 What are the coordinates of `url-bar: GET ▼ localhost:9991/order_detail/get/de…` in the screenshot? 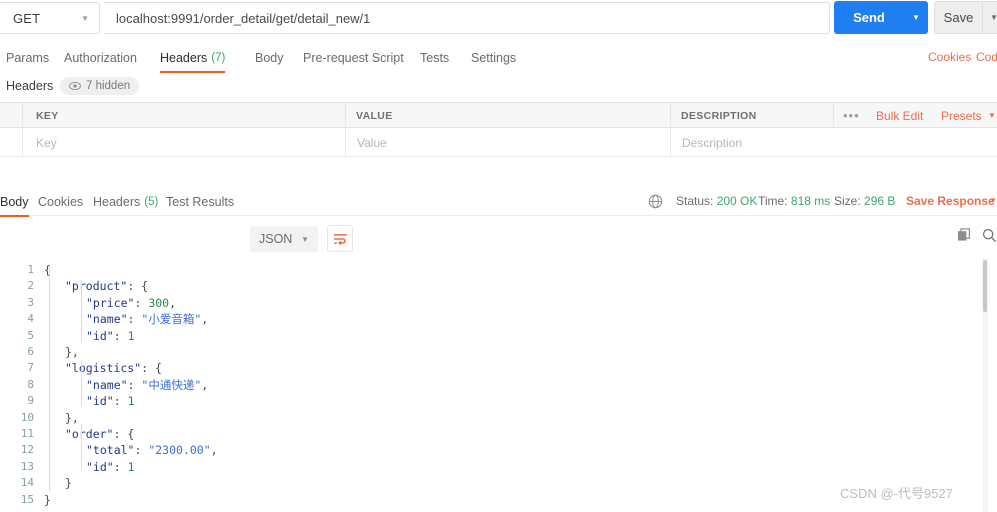 It's located at (498, 22).